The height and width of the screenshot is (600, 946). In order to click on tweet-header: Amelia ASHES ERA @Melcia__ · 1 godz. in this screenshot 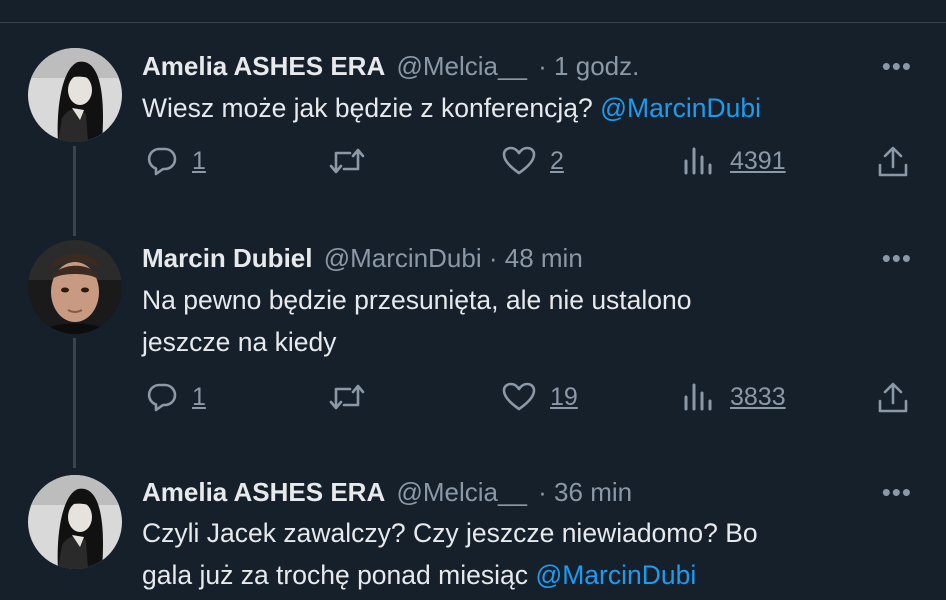, I will do `click(390, 66)`.